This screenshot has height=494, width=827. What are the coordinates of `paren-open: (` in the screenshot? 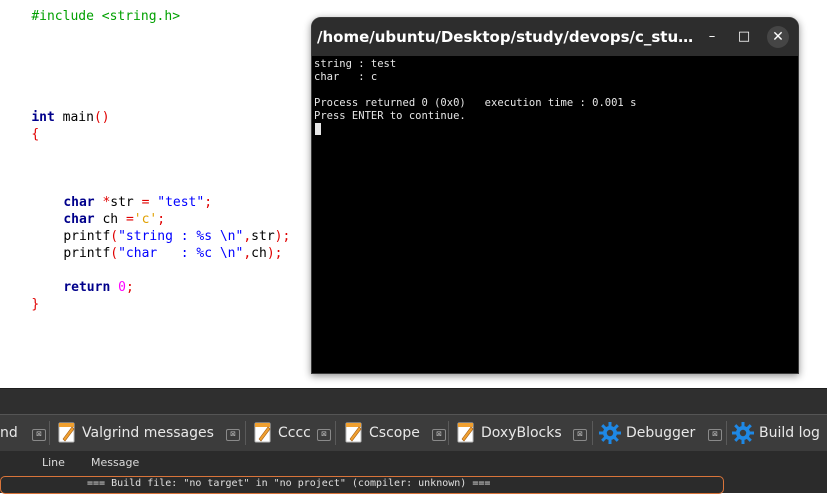 It's located at (114, 253).